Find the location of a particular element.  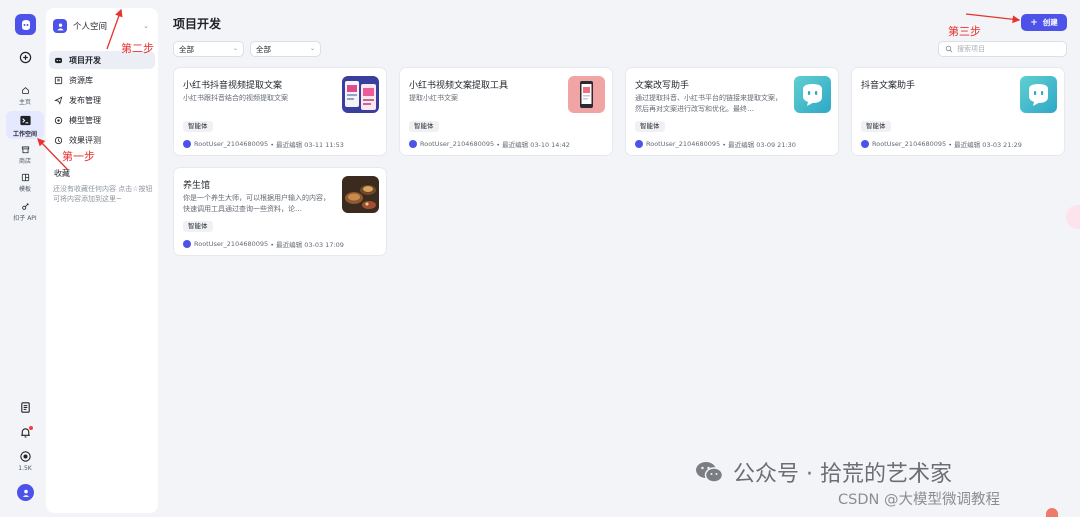

rail-api: 扣子 API is located at coordinates (25, 211).